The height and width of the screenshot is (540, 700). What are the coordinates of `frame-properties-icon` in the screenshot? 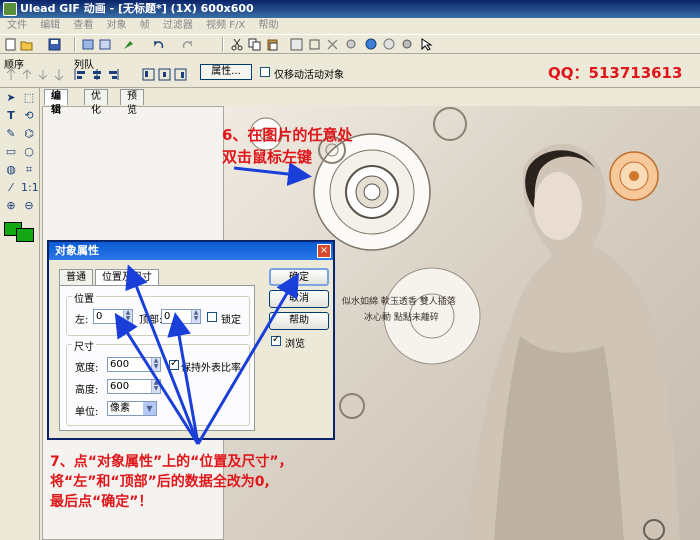 It's located at (297, 44).